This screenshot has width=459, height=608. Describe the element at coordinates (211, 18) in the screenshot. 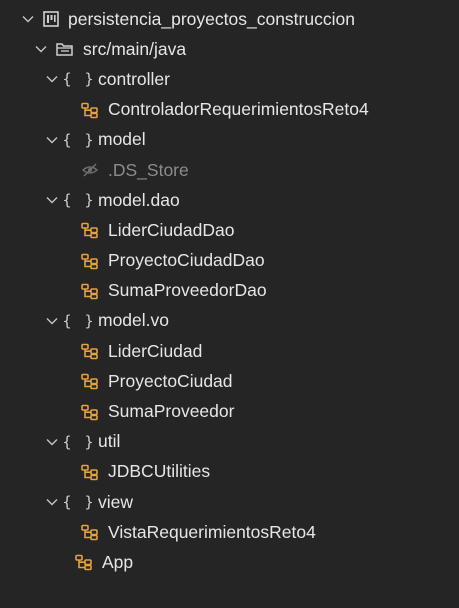

I see `project-name: persistencia_proyectos_construccion` at that location.